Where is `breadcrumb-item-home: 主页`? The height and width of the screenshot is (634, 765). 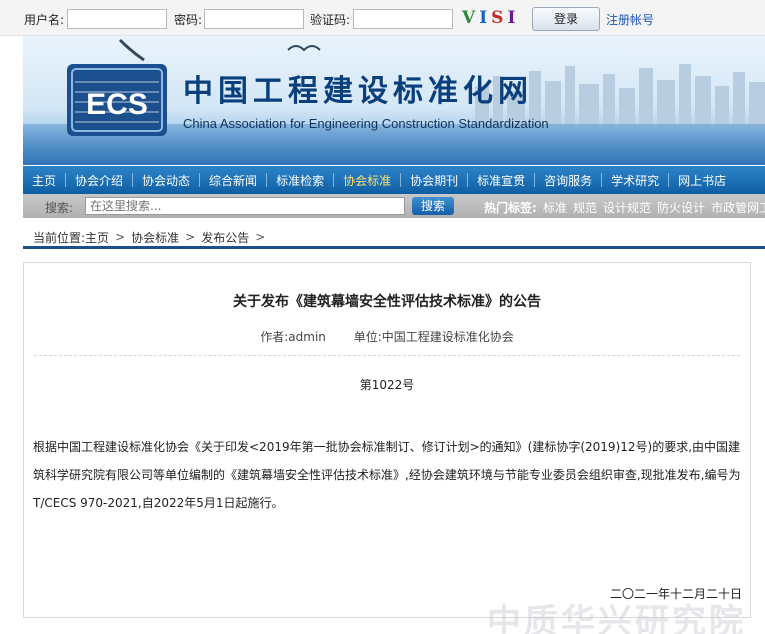 breadcrumb-item-home: 主页 is located at coordinates (97, 237).